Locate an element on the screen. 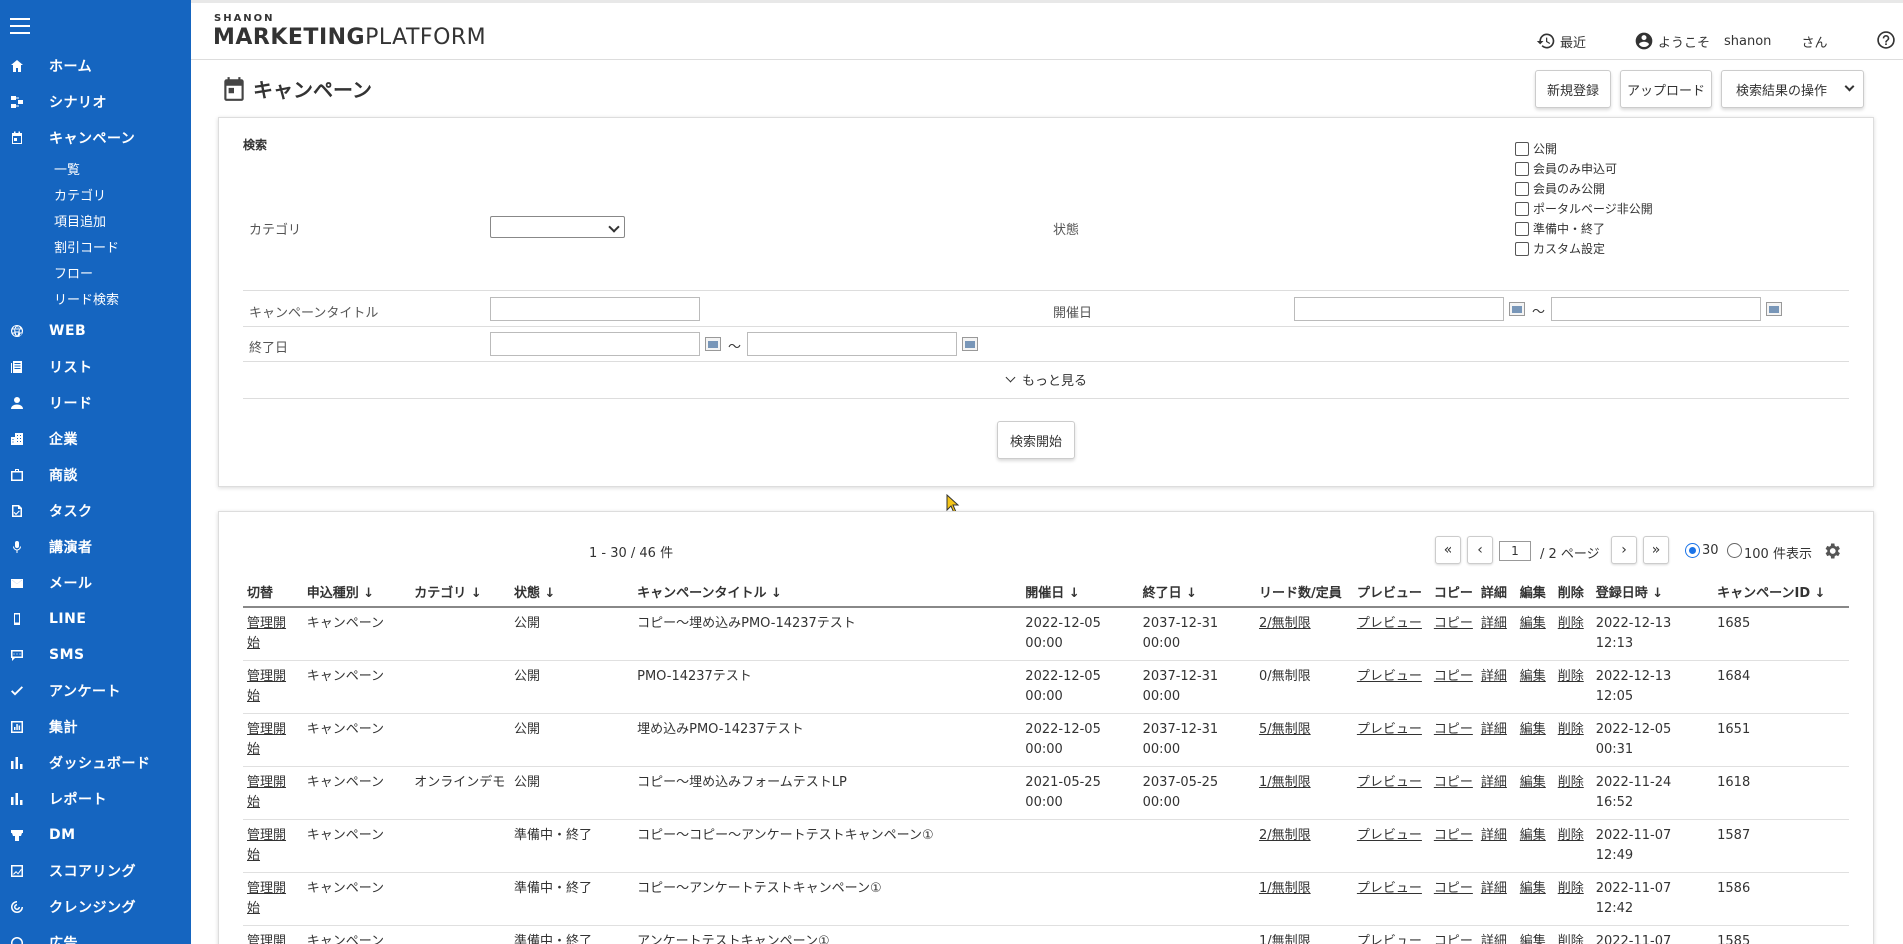  help-button is located at coordinates (1888, 40).